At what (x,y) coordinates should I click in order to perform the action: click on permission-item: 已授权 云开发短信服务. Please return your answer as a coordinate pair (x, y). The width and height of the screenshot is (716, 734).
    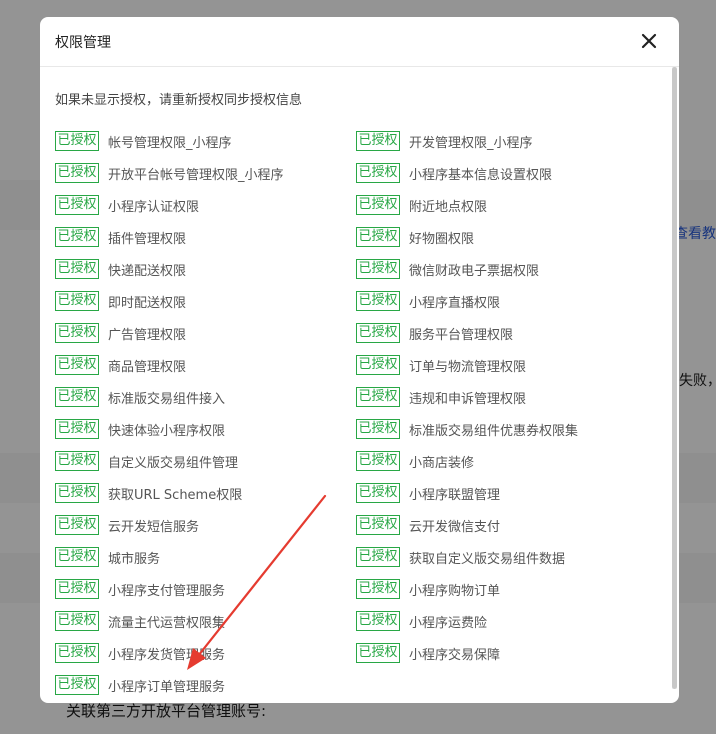
    Looking at the image, I should click on (205, 525).